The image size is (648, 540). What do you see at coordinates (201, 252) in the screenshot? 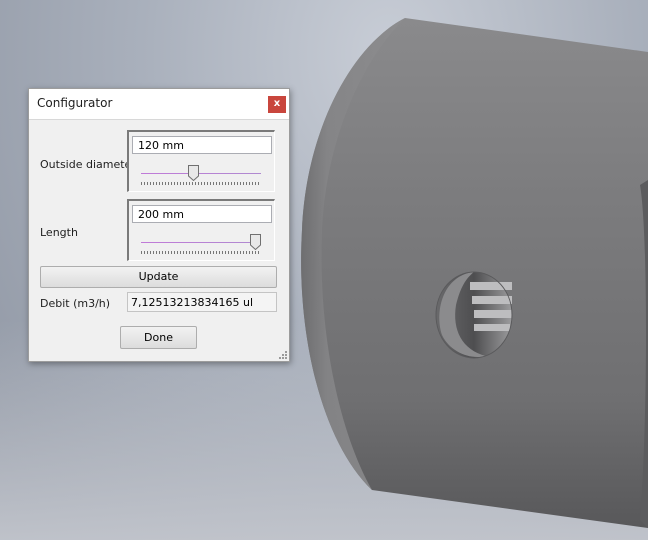
I see `length-slider-ticks` at bounding box center [201, 252].